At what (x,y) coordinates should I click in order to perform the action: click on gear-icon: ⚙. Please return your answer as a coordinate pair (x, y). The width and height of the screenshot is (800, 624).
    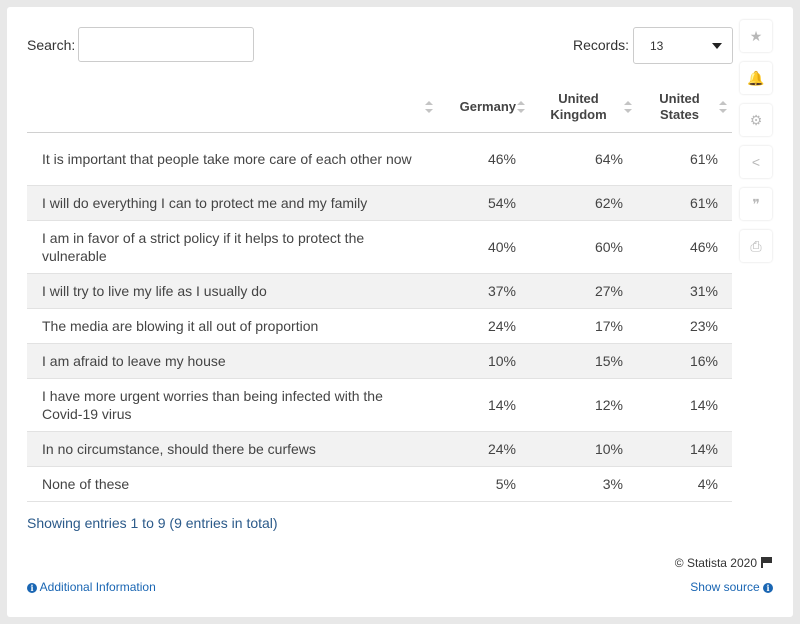
    Looking at the image, I should click on (756, 120).